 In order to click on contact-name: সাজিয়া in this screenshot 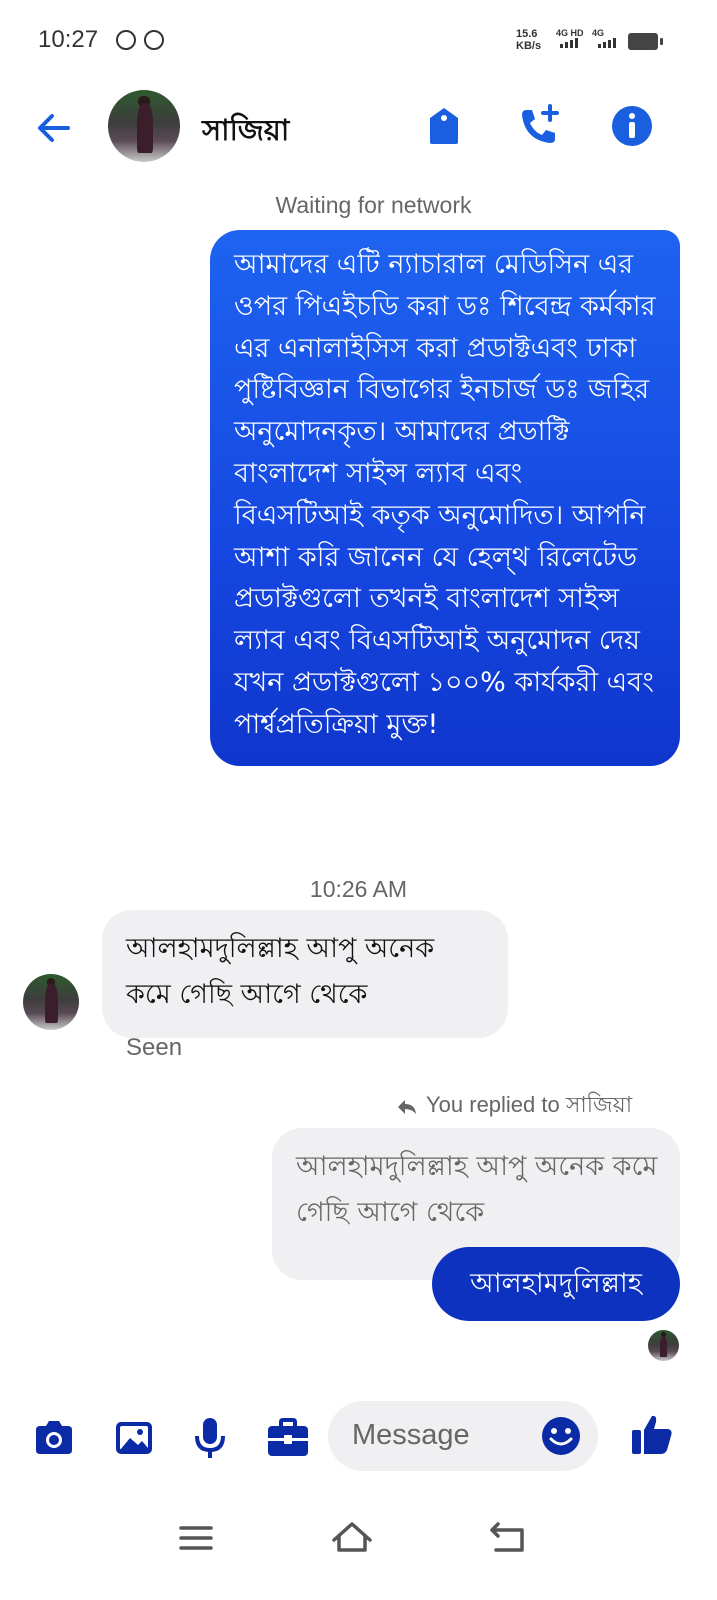, I will do `click(245, 132)`.